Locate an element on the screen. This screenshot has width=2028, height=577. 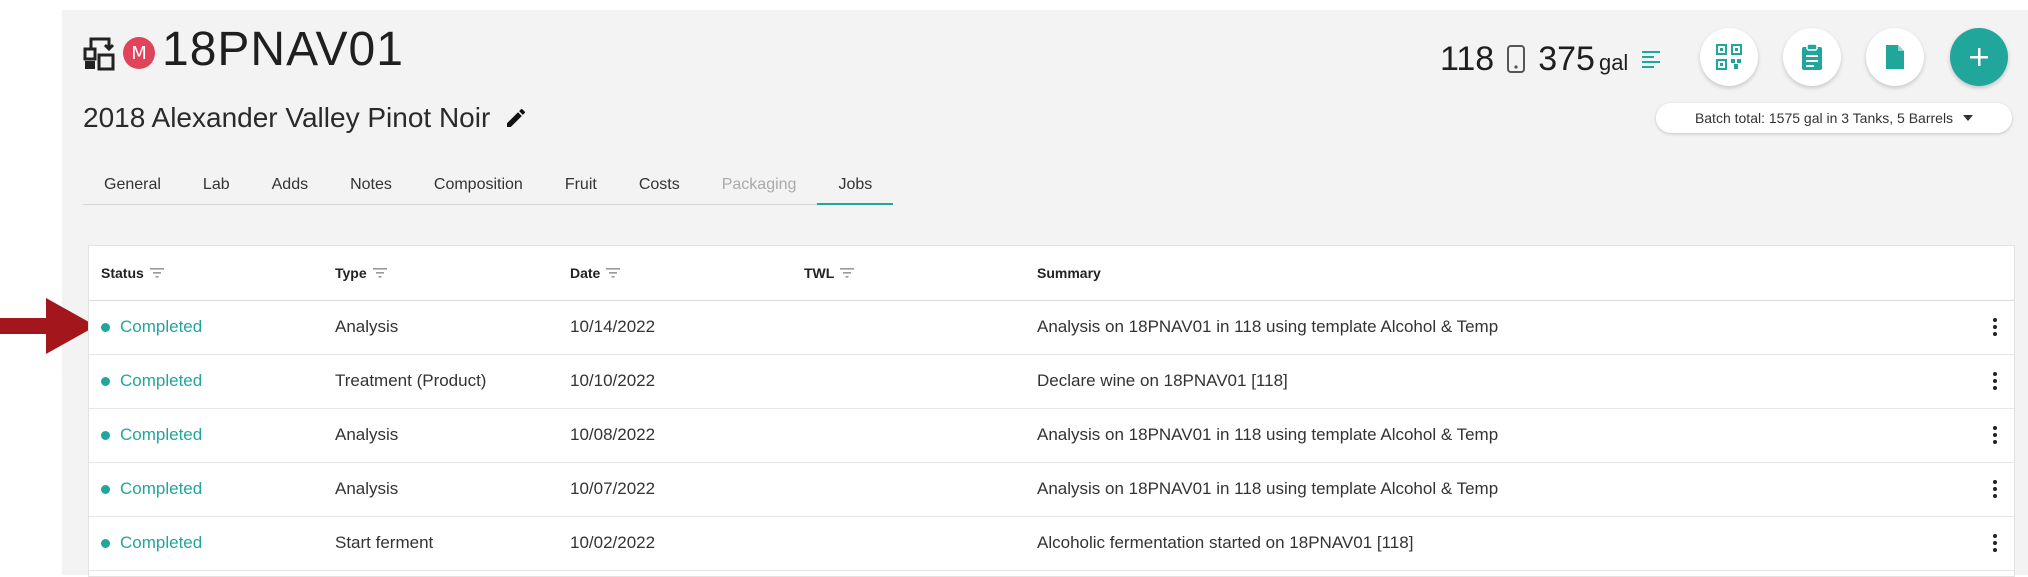
chevron-down-icon is located at coordinates (1968, 118).